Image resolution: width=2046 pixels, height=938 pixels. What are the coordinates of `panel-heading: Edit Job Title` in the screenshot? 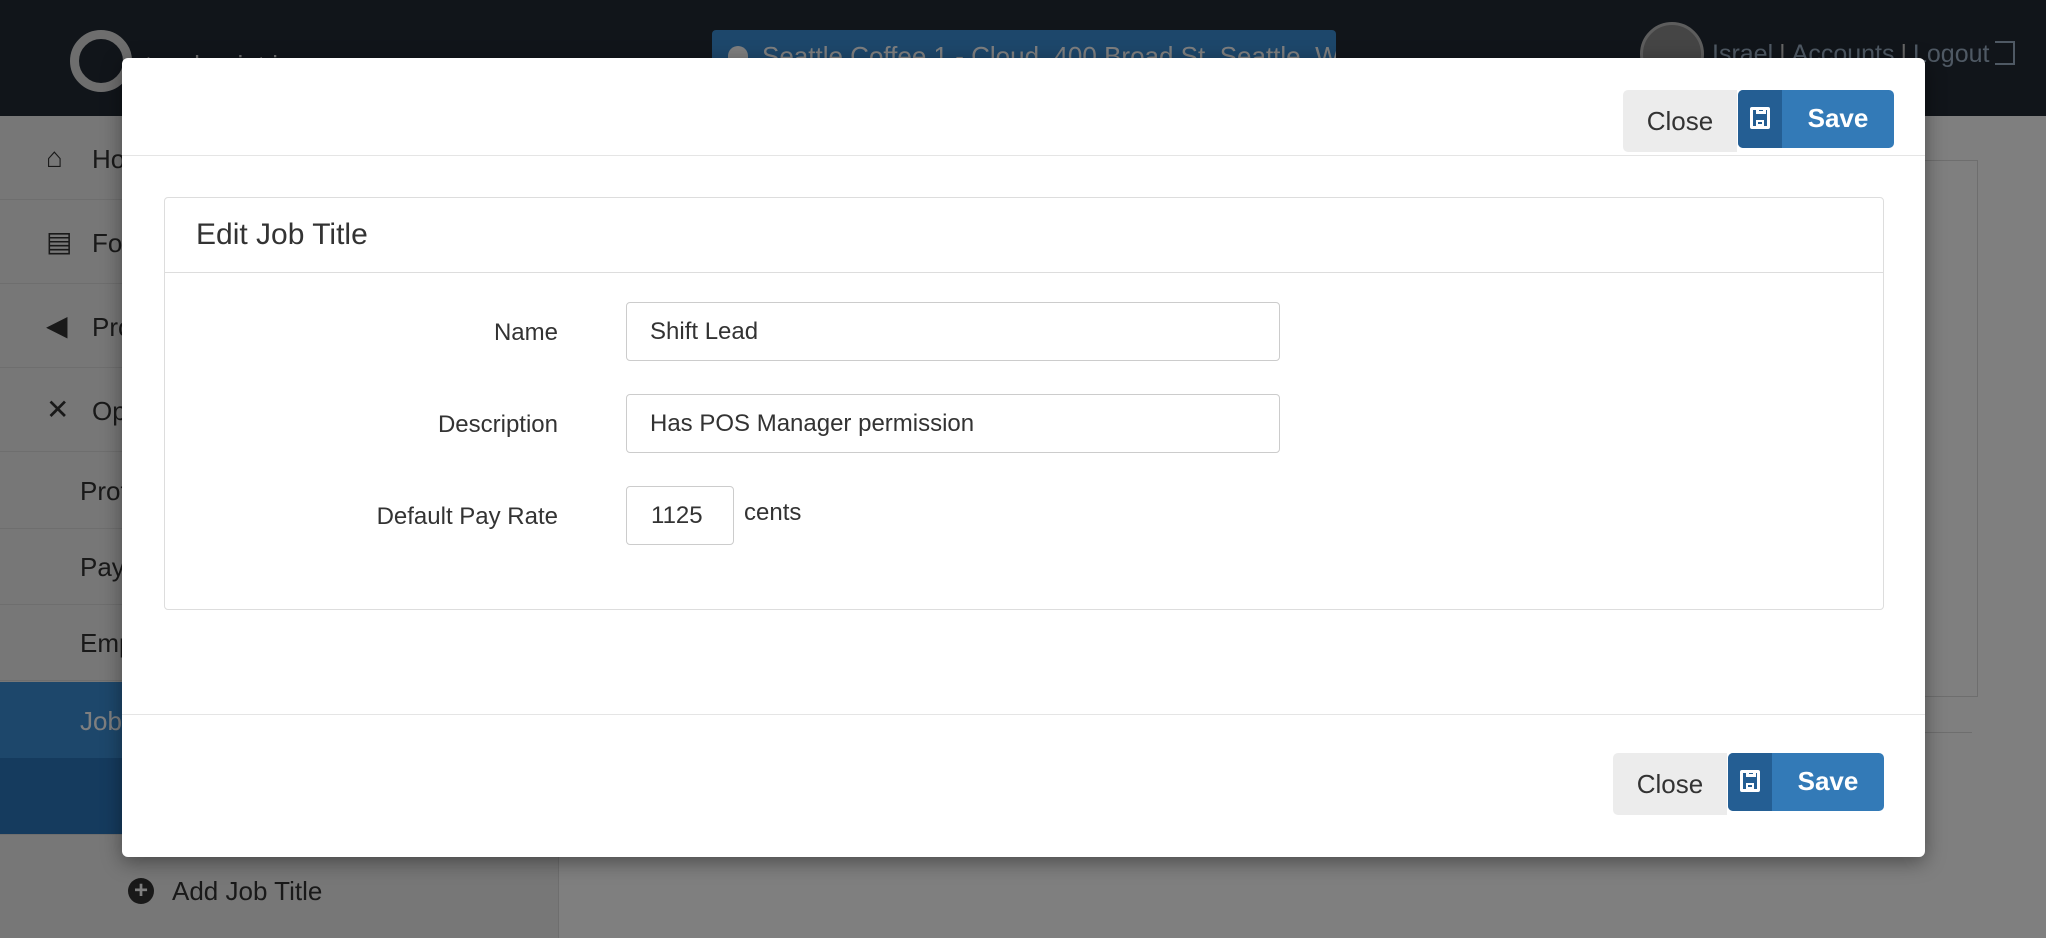 It's located at (1024, 235).